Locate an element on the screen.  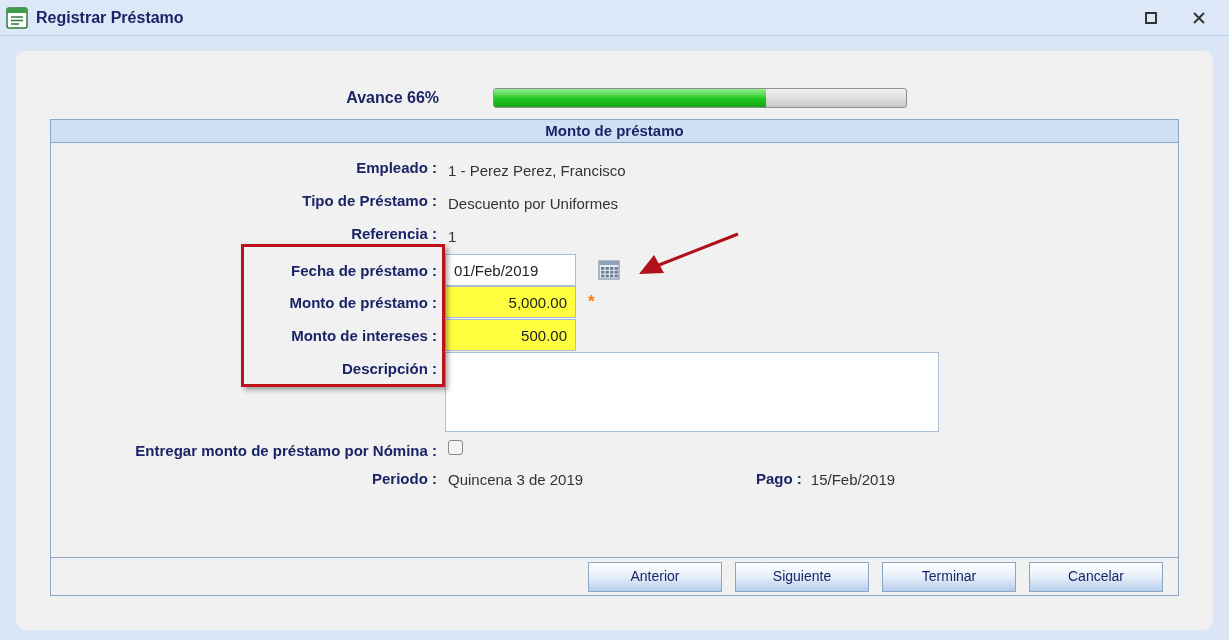
field-label: Fecha de préstamo : is located at coordinates (363, 271).